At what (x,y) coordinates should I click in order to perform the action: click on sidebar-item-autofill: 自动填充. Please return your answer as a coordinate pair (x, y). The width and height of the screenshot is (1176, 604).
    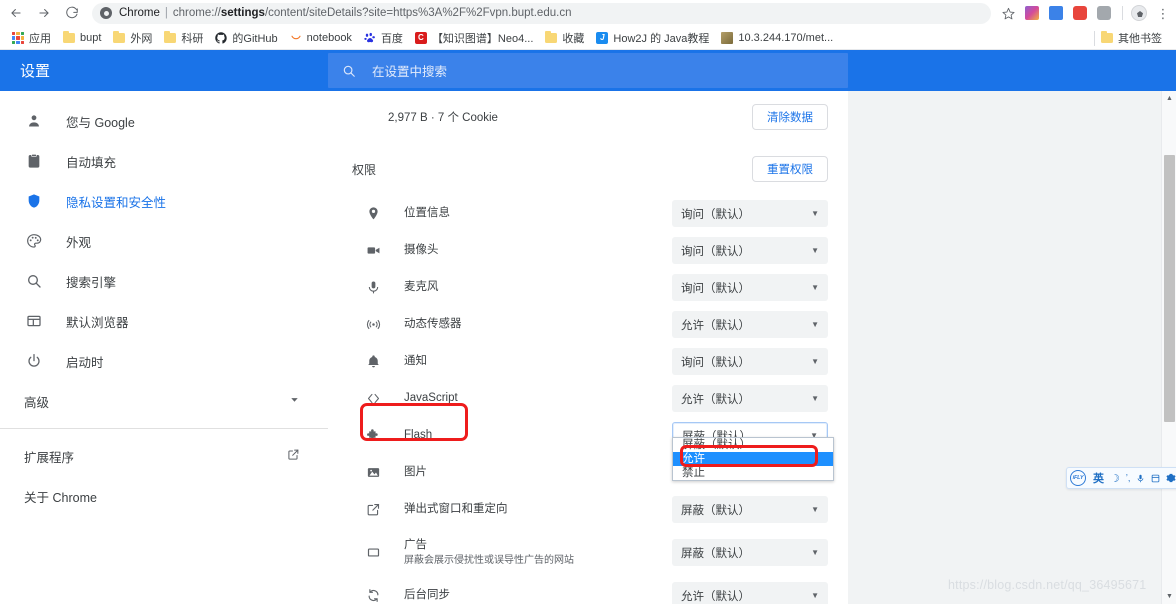
    Looking at the image, I should click on (164, 161).